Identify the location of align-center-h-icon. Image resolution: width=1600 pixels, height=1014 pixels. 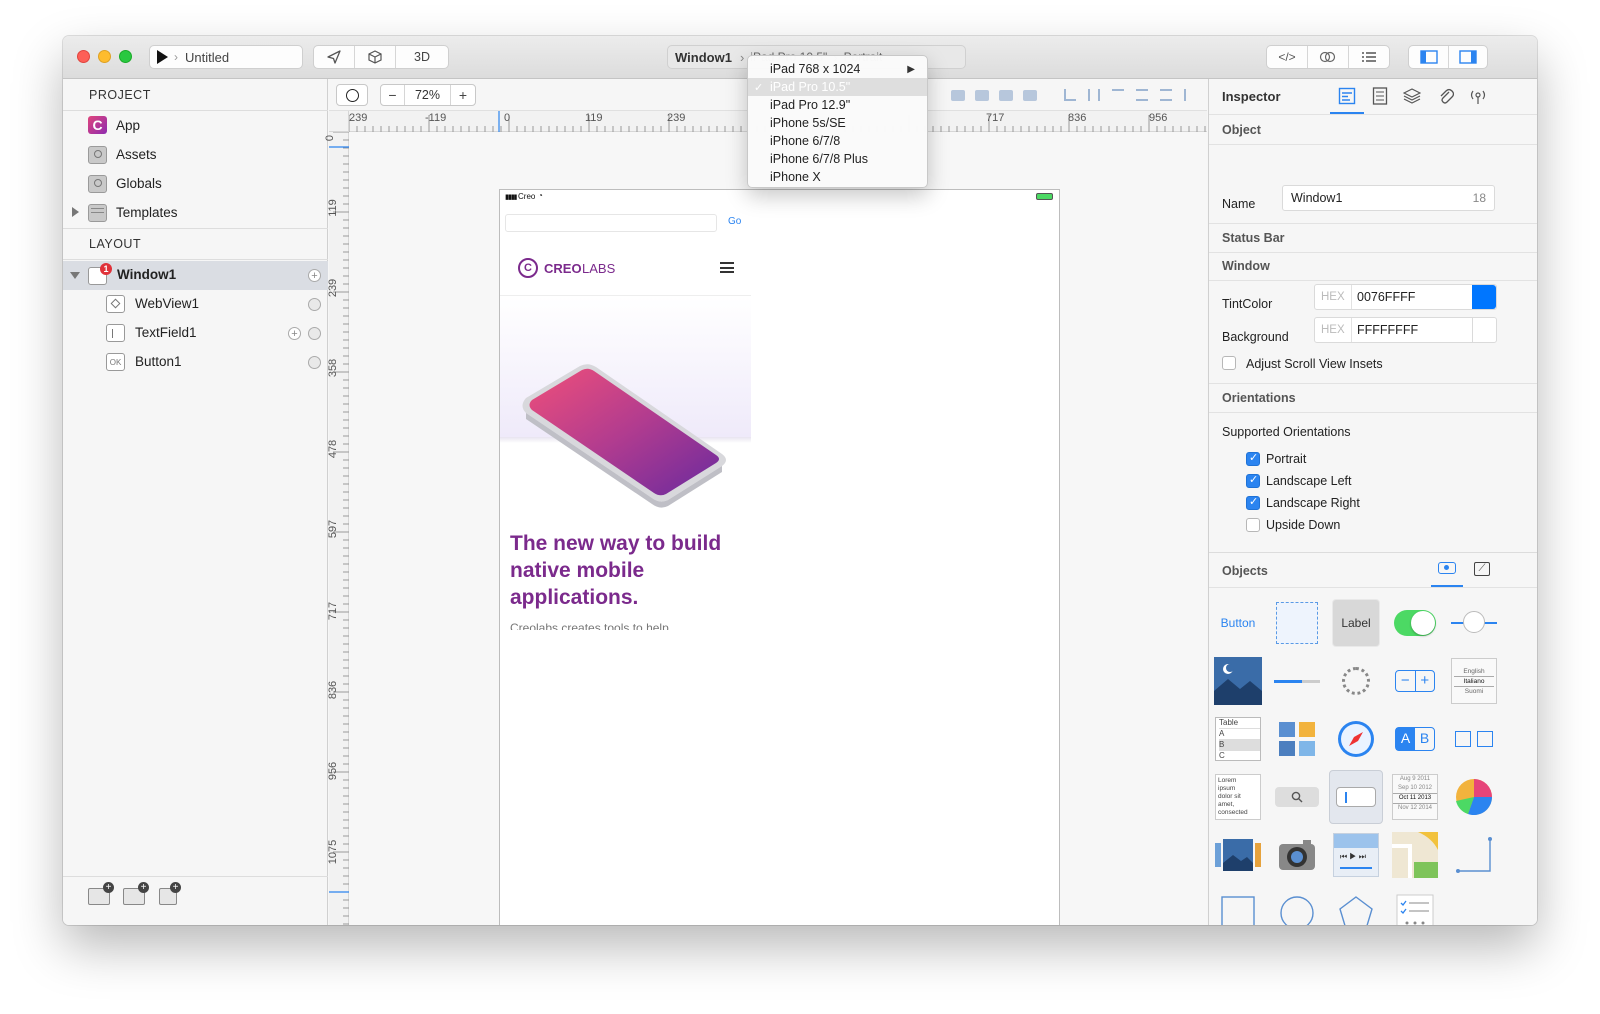
(1094, 95).